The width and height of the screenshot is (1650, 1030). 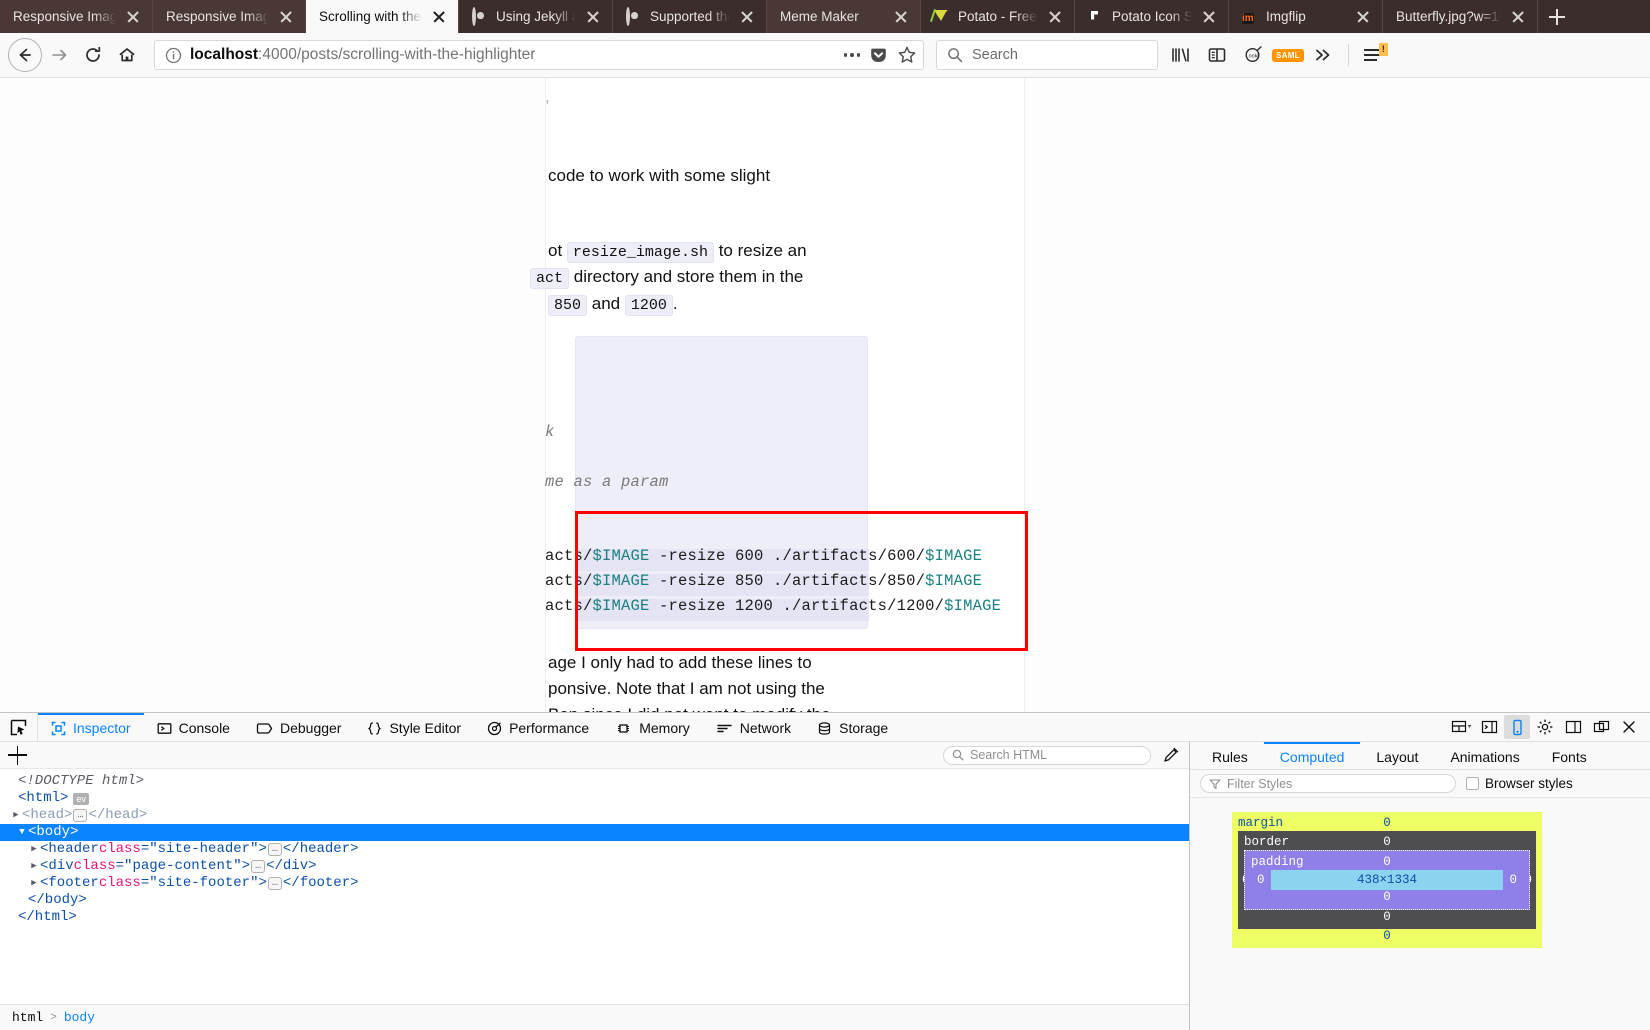 I want to click on layout-select-icon, so click(x=1461, y=727).